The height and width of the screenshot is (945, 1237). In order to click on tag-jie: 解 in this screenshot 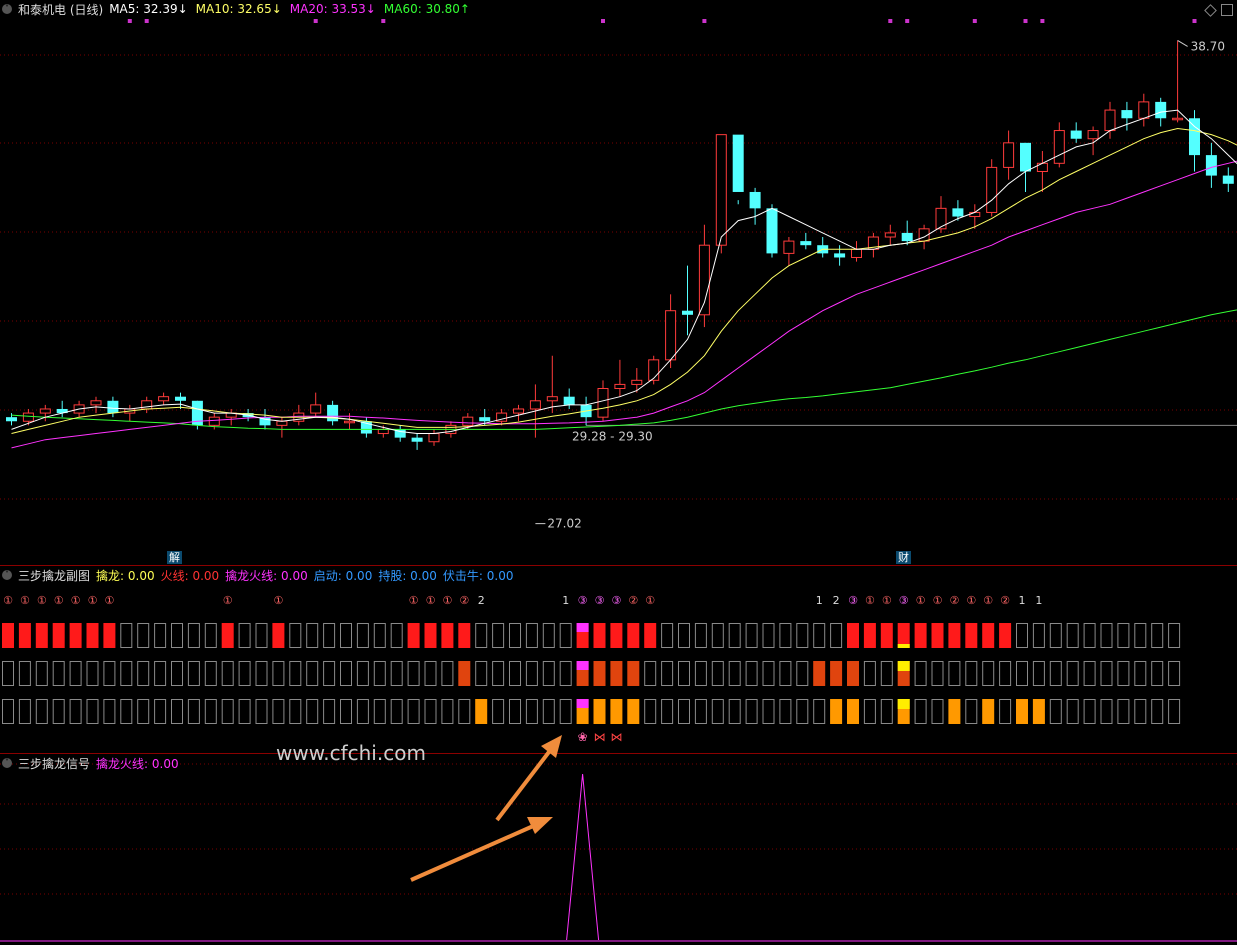, I will do `click(174, 557)`.